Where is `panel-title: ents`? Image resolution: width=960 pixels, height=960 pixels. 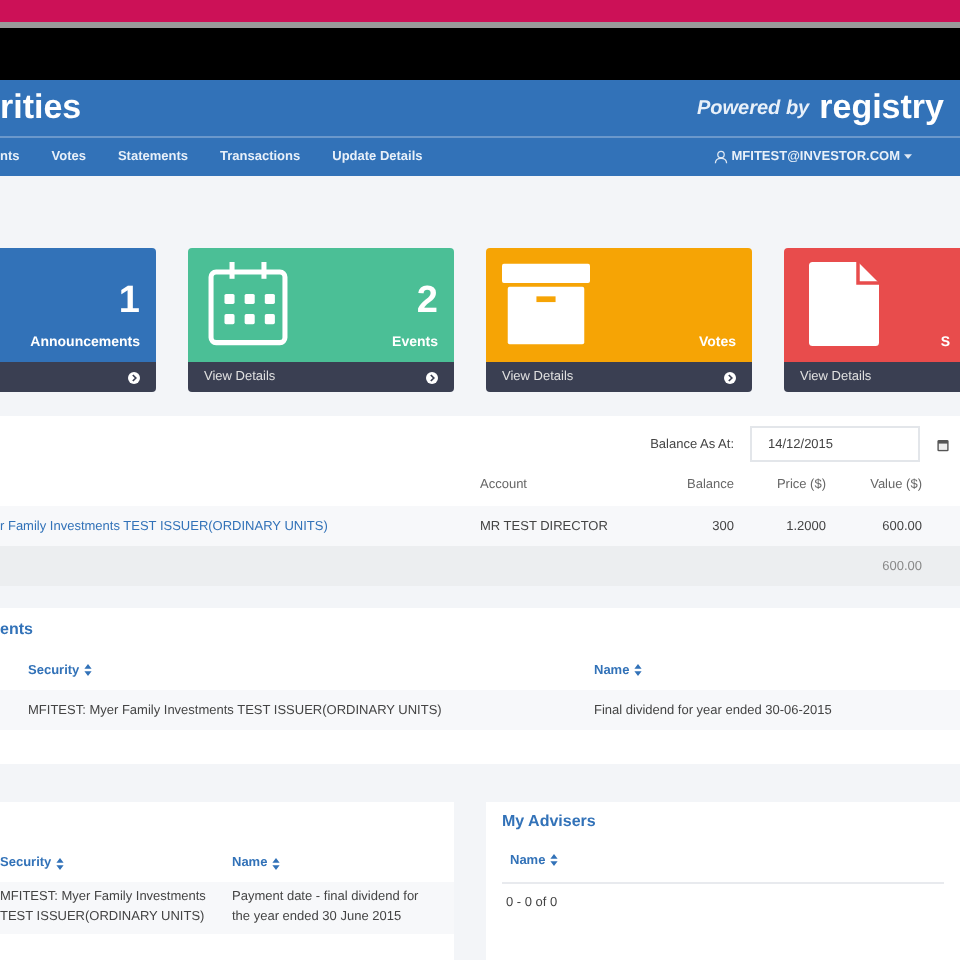
panel-title: ents is located at coordinates (17, 629).